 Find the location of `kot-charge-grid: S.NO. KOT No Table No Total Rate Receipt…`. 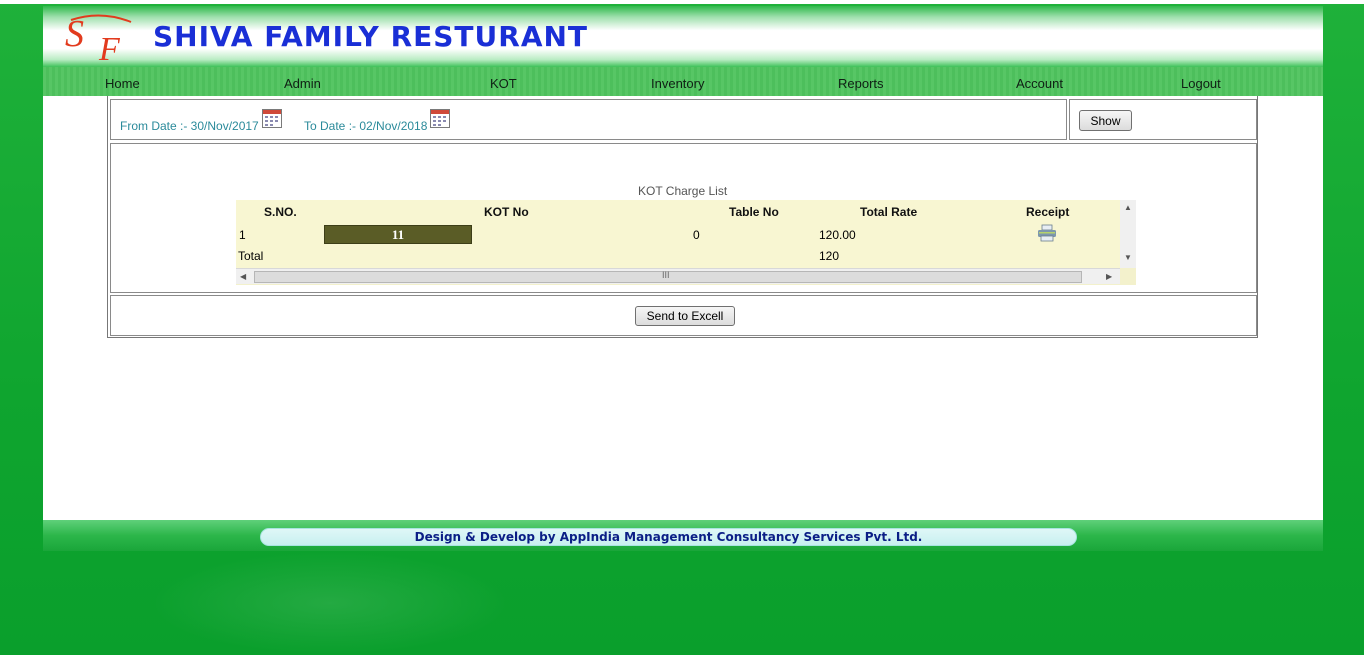

kot-charge-grid: S.NO. KOT No Table No Total Rate Receipt… is located at coordinates (686, 242).